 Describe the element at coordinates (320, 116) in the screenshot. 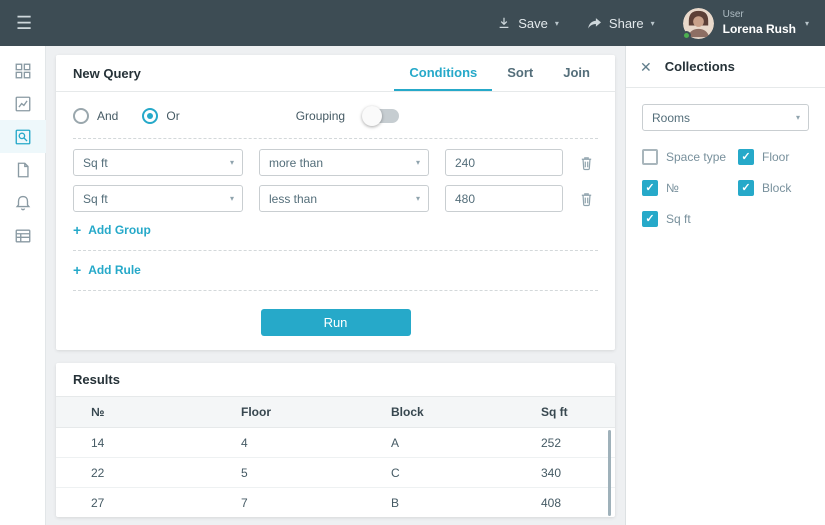

I see `grouping-label: Grouping` at that location.